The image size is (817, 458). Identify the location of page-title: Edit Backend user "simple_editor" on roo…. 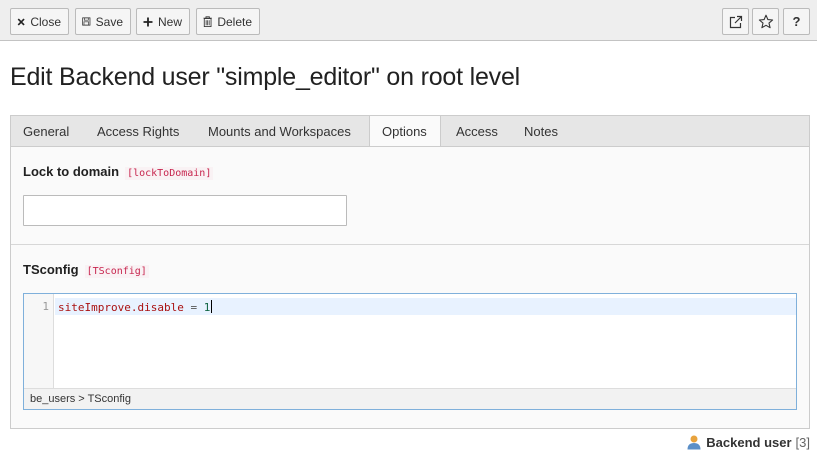
(265, 77).